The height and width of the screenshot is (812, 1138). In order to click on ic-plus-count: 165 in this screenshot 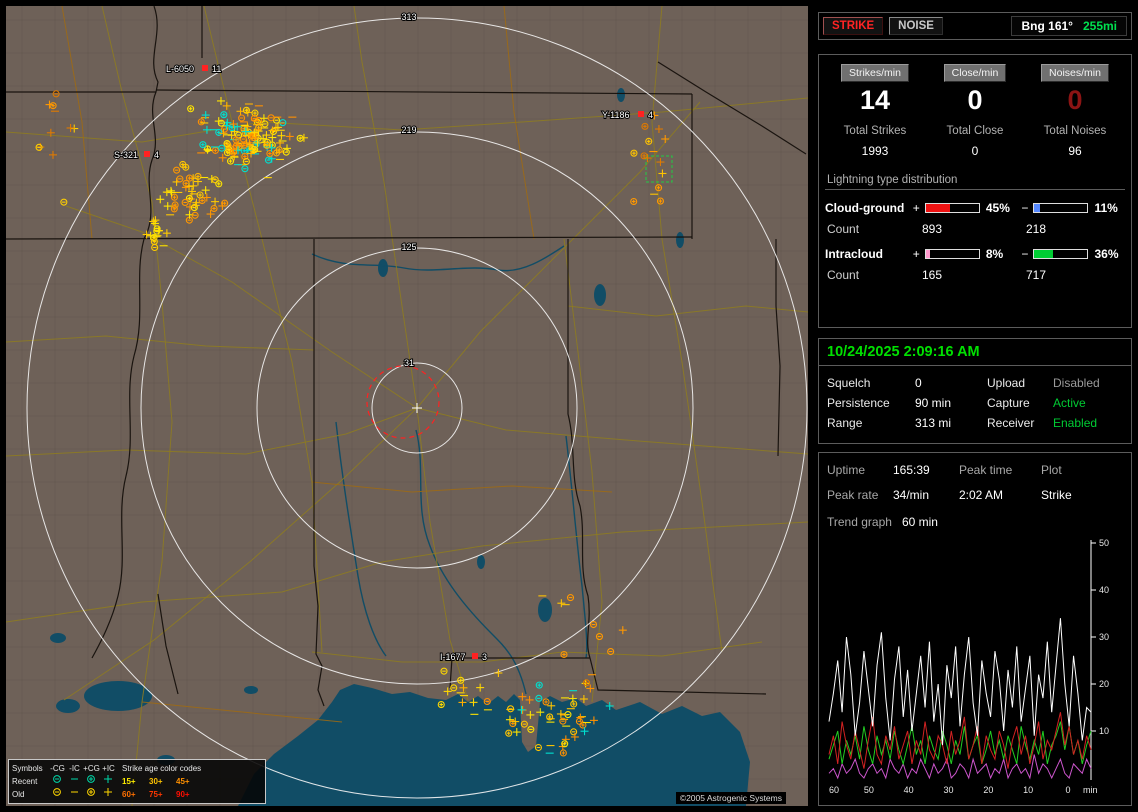, I will do `click(932, 275)`.